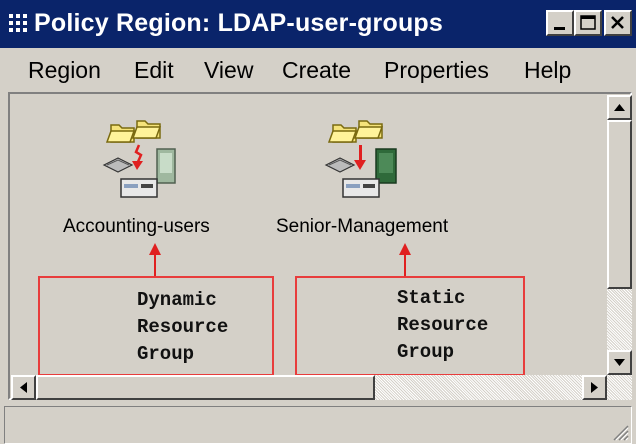  Describe the element at coordinates (436, 70) in the screenshot. I see `menu-properties: Properties` at that location.